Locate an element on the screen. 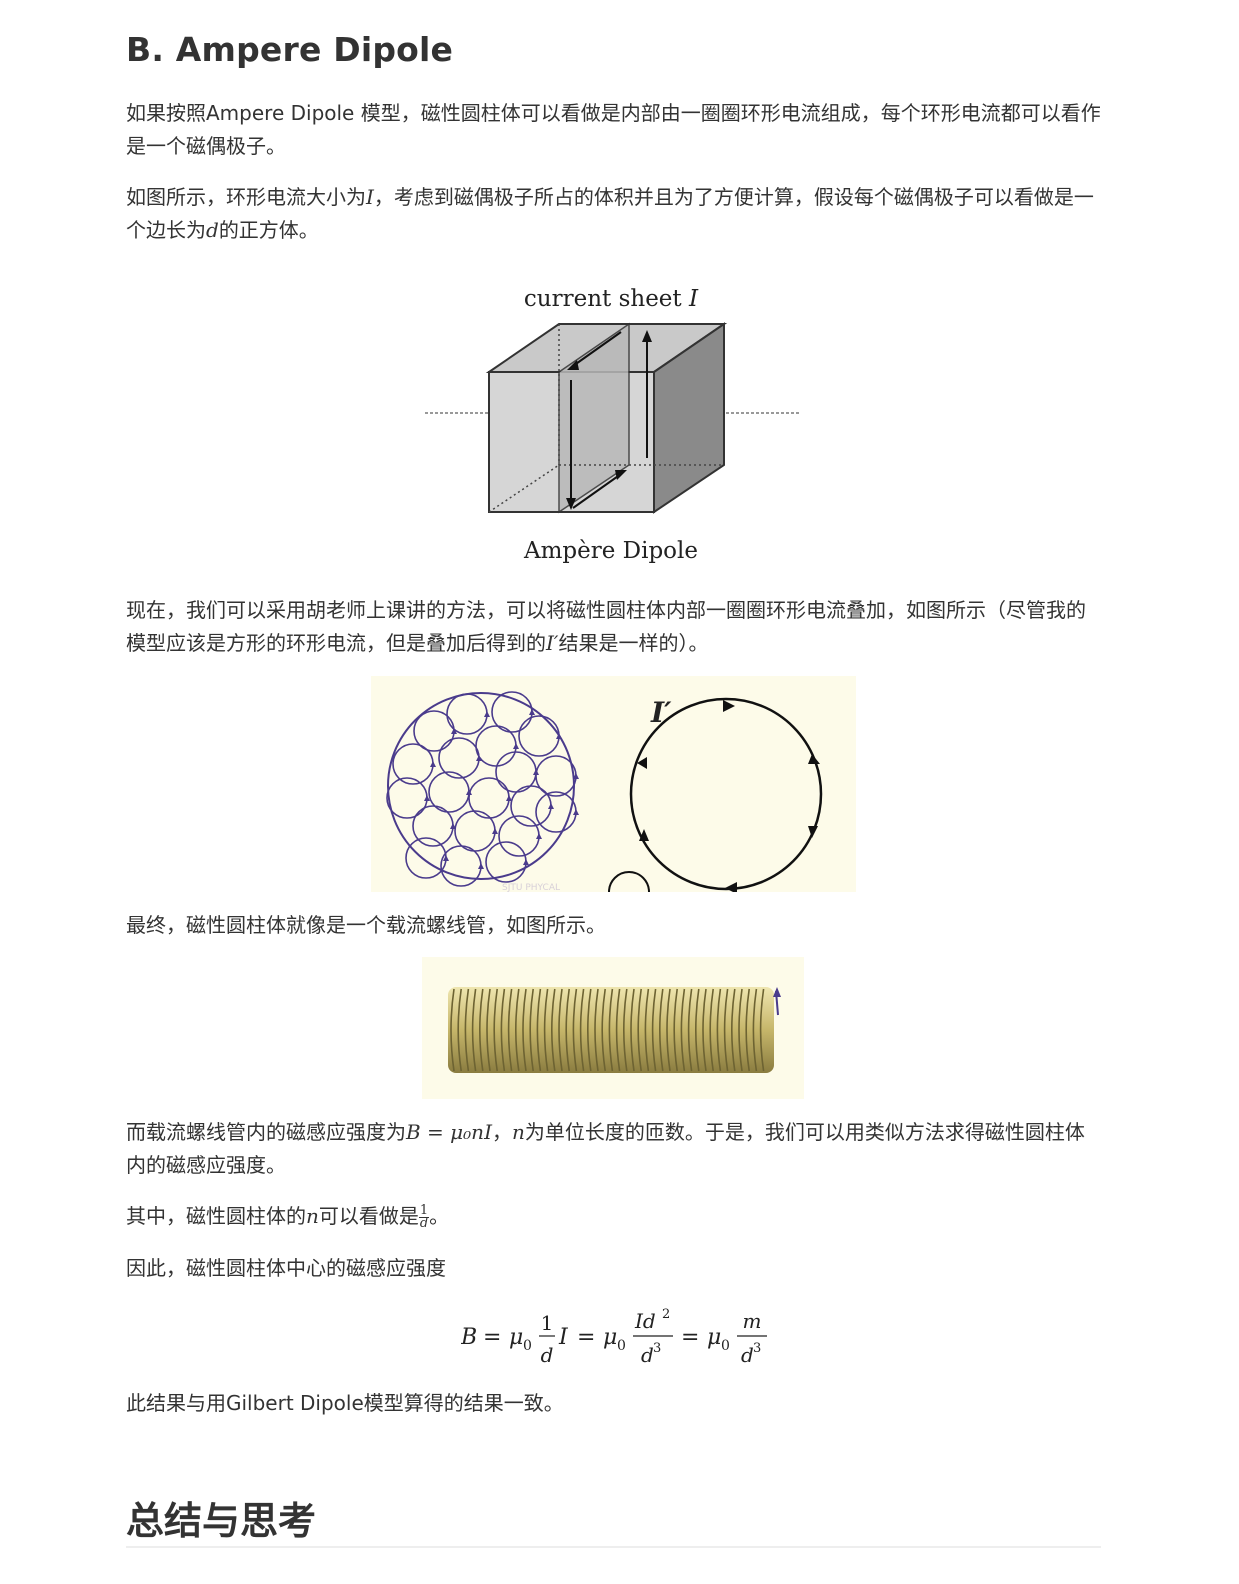  eq-equals-2: = is located at coordinates (586, 1337).